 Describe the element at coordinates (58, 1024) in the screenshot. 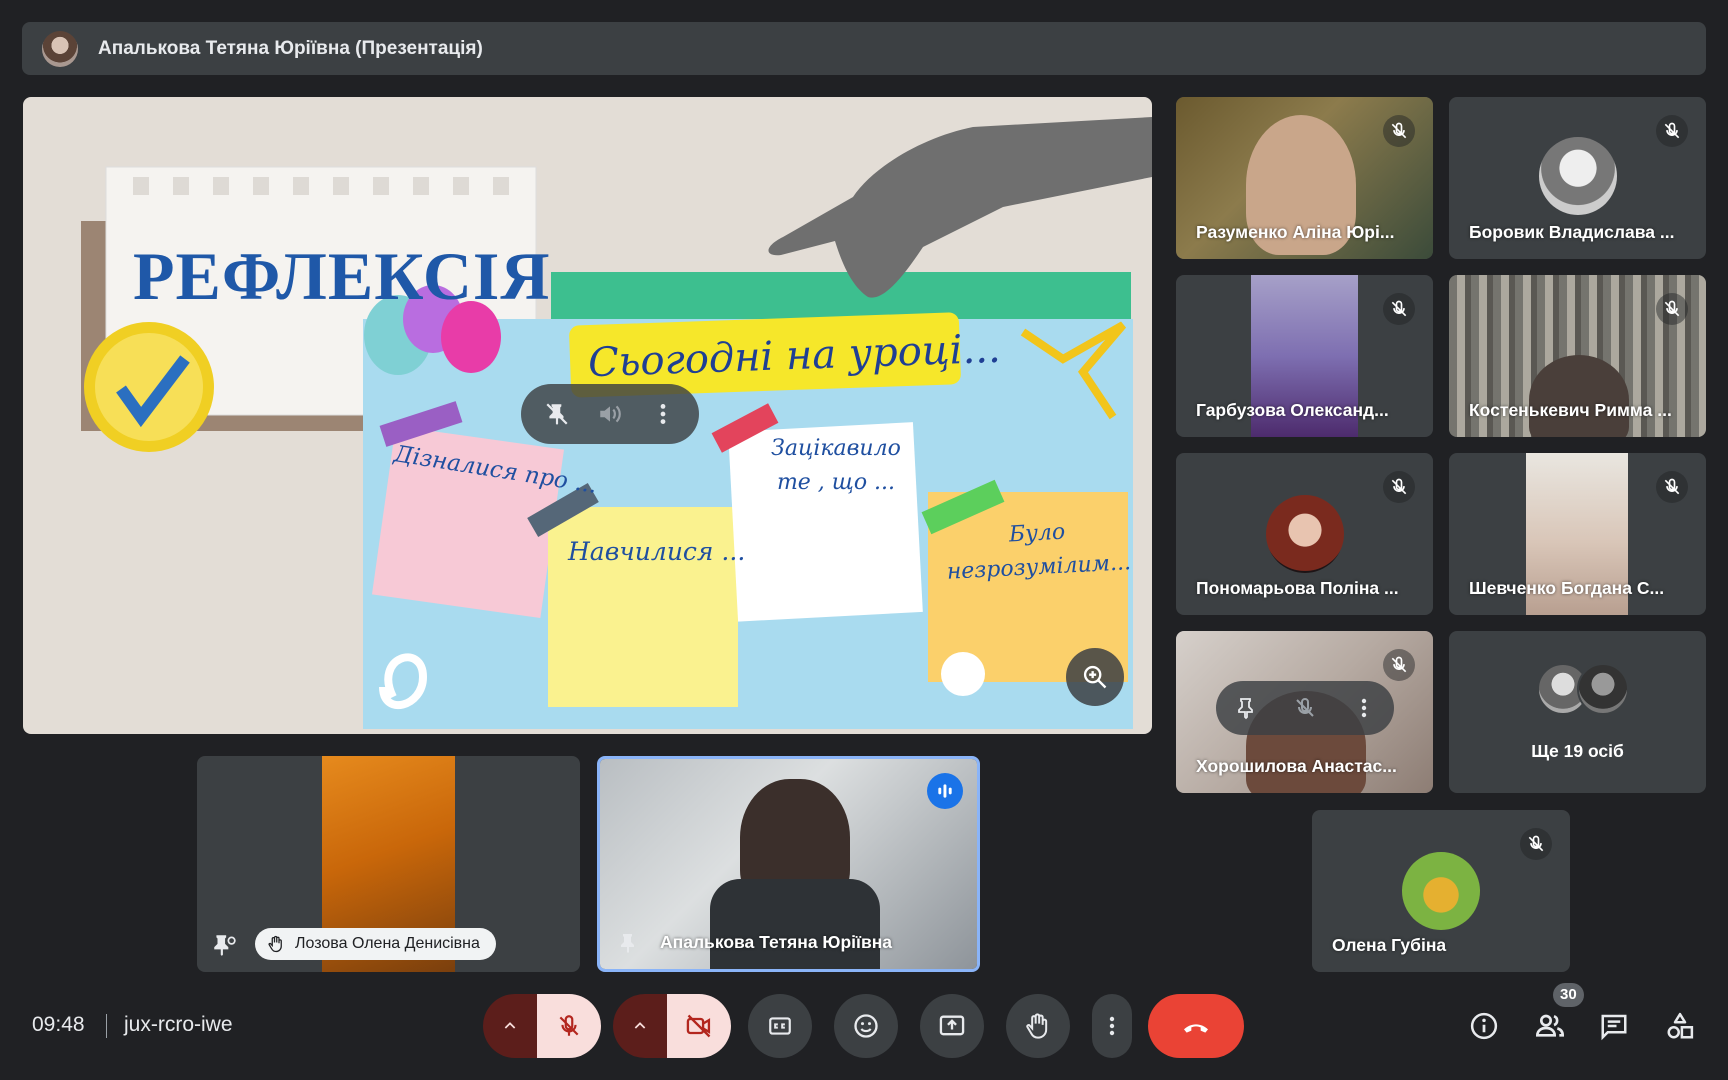

I see `clock: 09:48` at that location.